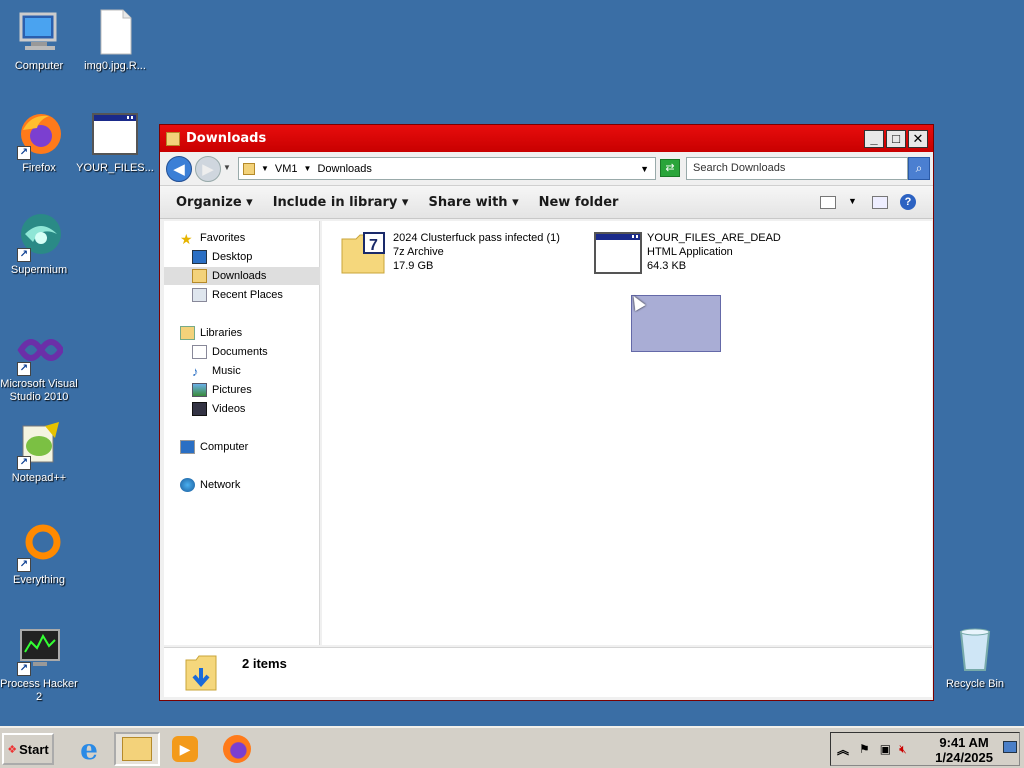 This screenshot has width=1024, height=768. What do you see at coordinates (843, 749) in the screenshot?
I see `show-hidden-icons-chevron-icon: ︽` at bounding box center [843, 749].